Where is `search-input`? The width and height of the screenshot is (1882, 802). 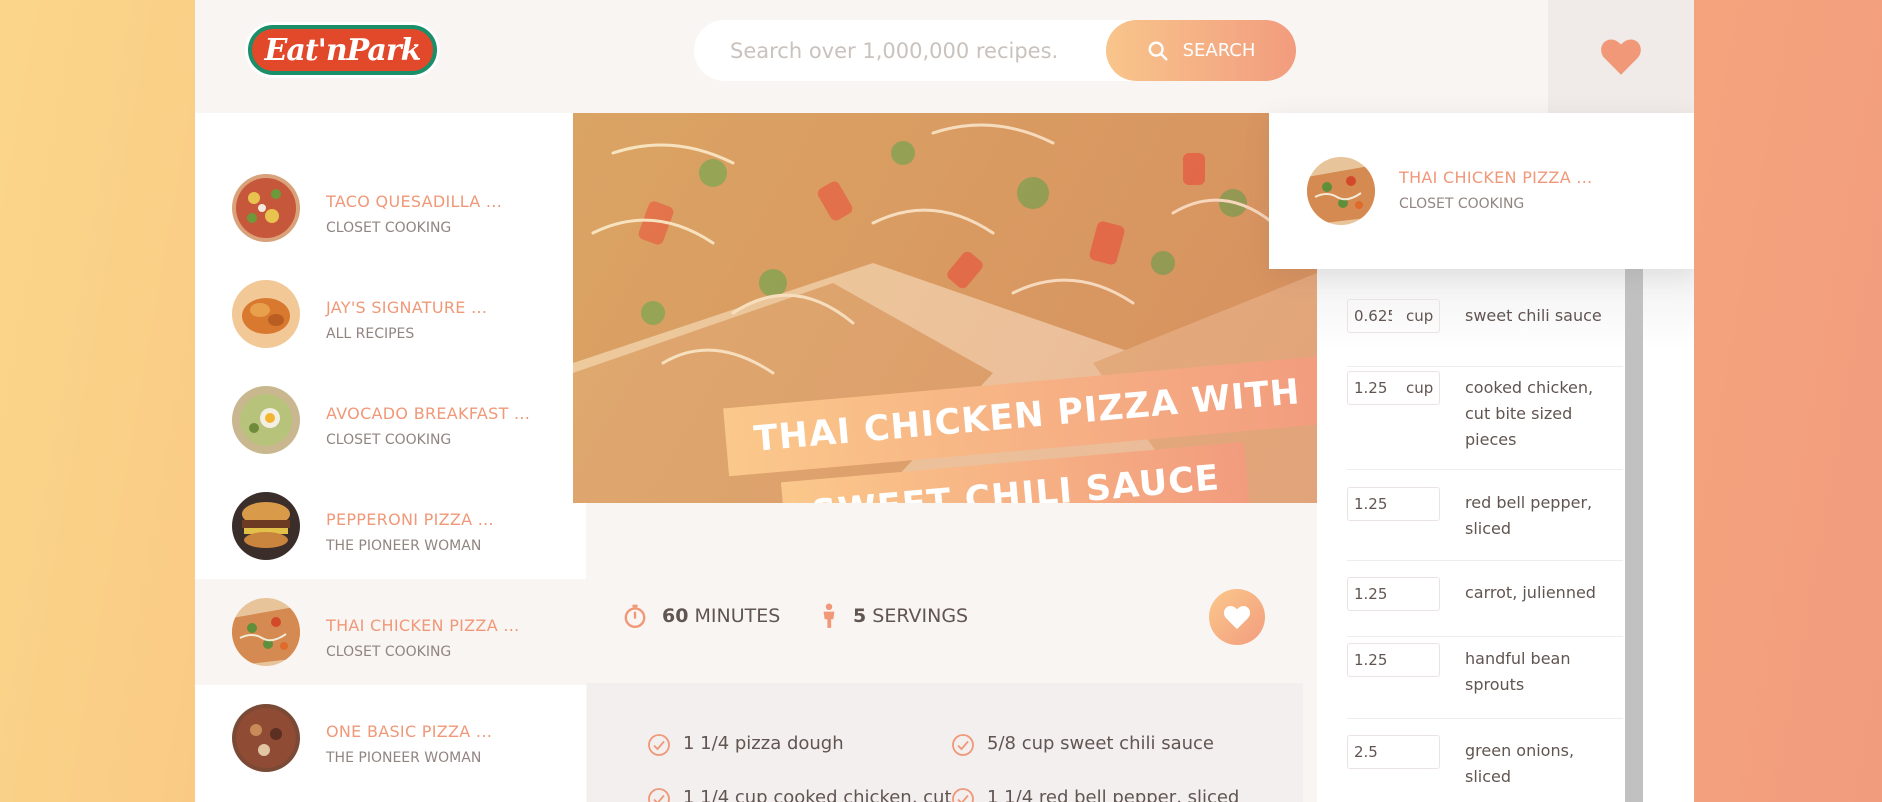 search-input is located at coordinates (895, 50).